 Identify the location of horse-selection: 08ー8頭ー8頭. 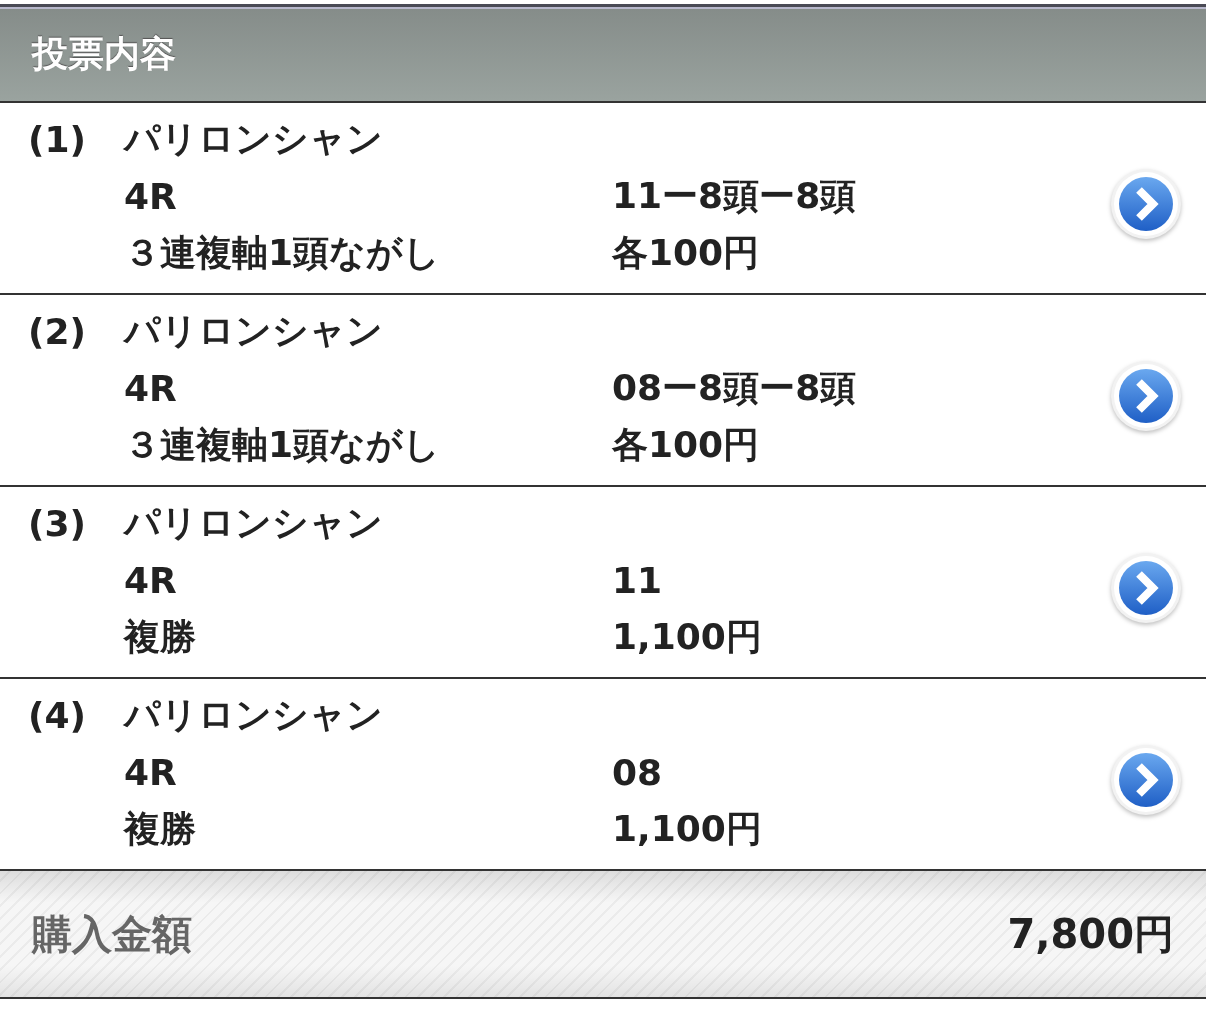
(735, 388).